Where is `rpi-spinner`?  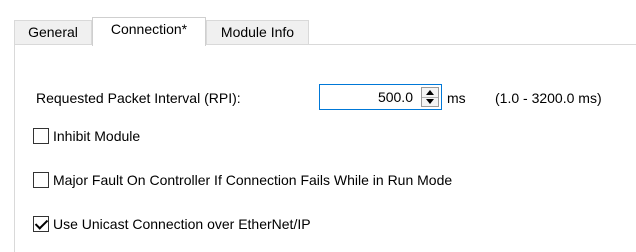
rpi-spinner is located at coordinates (430, 97).